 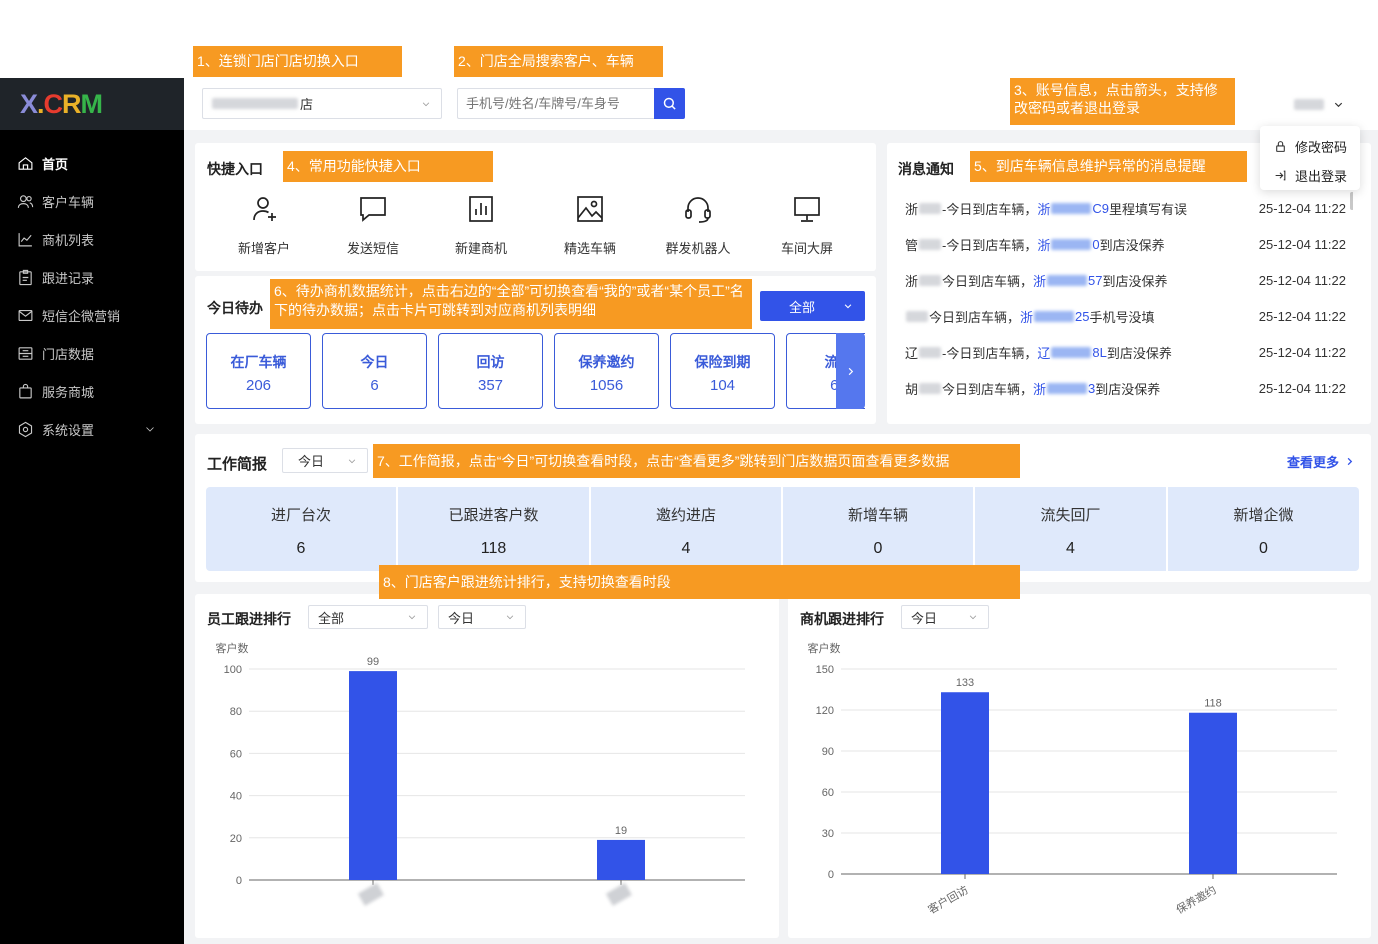 I want to click on account-dropdown: 修改密码 退出登录, so click(x=1310, y=158).